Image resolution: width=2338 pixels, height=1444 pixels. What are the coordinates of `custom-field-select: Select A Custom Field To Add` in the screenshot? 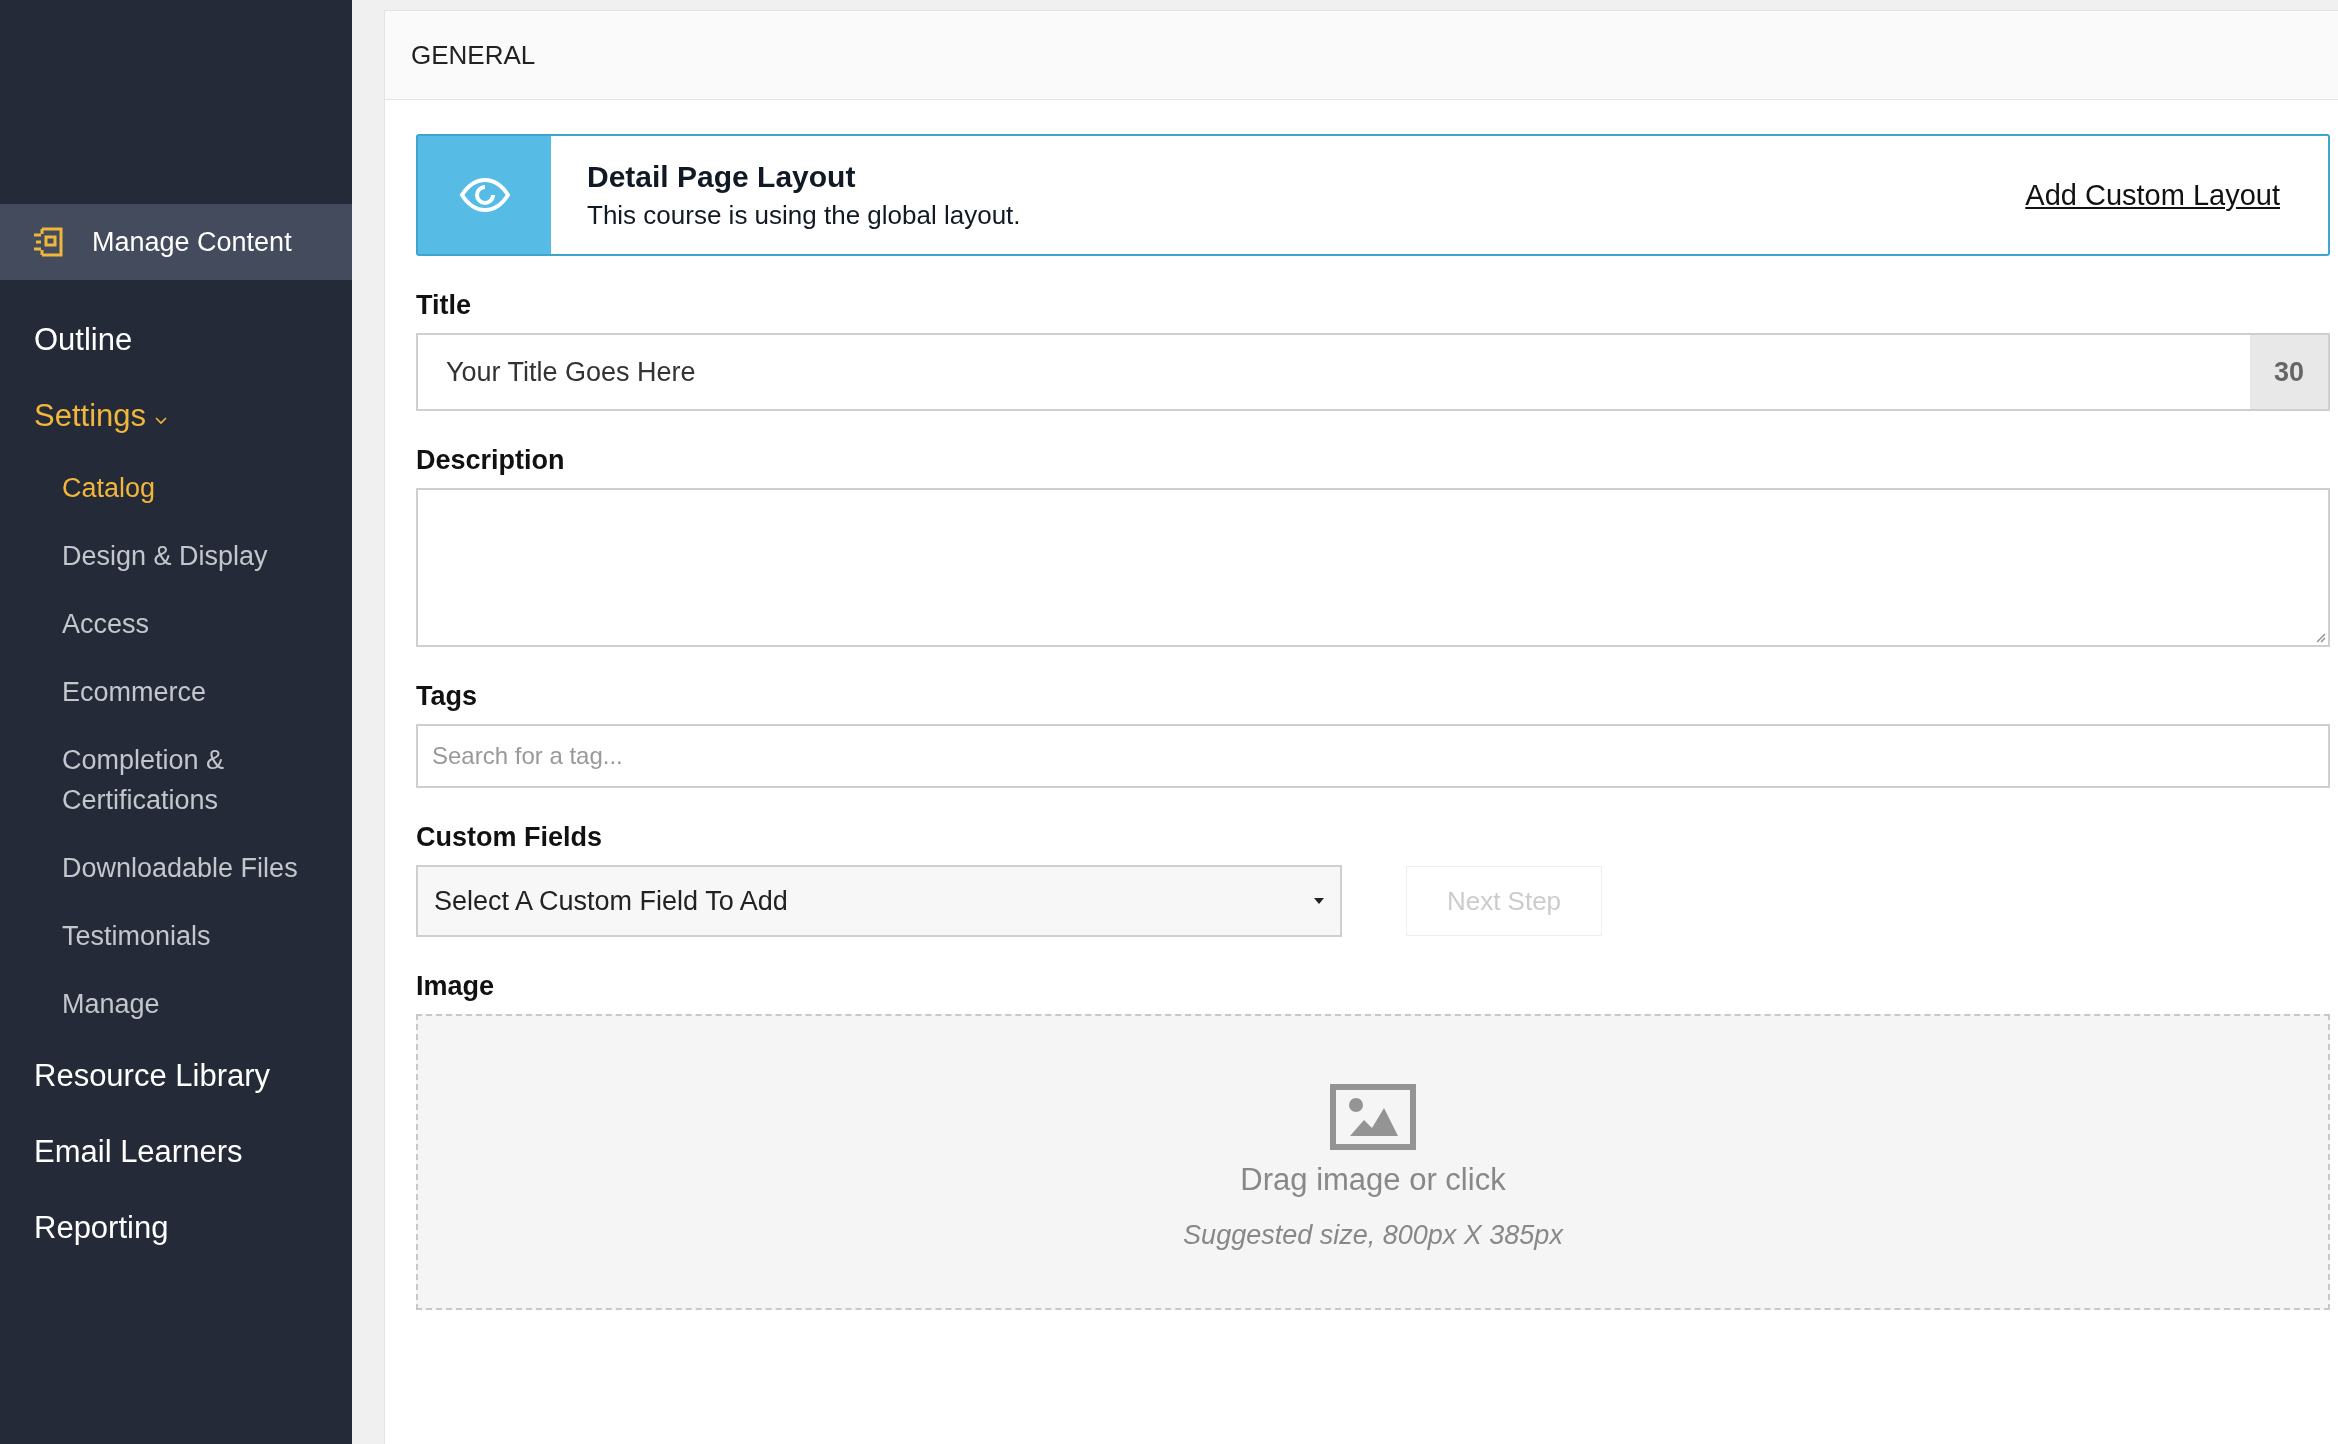 It's located at (879, 901).